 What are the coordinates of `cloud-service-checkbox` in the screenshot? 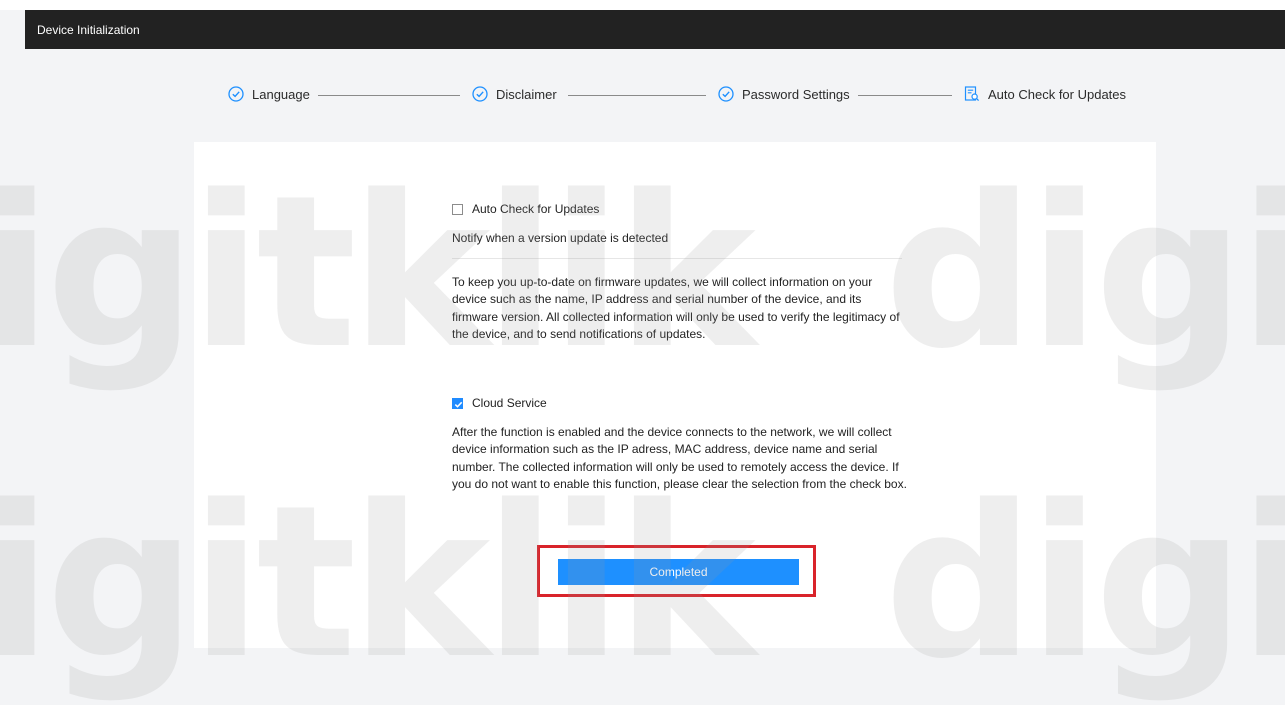 It's located at (457, 404).